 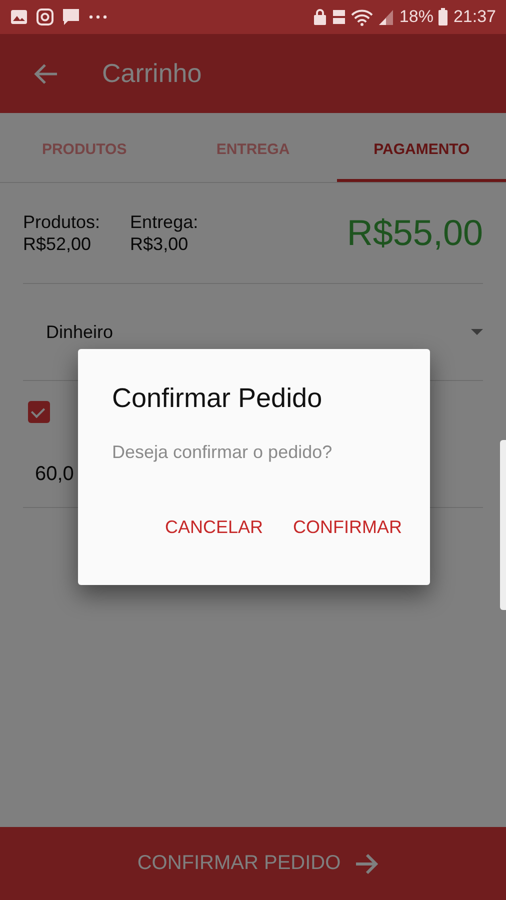 What do you see at coordinates (160, 244) in the screenshot?
I see `delivery-price: R$3,00` at bounding box center [160, 244].